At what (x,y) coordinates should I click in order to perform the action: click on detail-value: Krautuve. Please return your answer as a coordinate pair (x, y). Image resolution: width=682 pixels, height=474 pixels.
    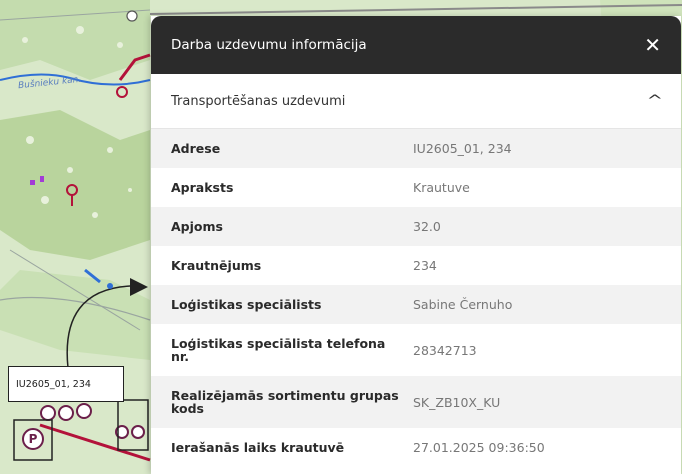
    Looking at the image, I should click on (441, 187).